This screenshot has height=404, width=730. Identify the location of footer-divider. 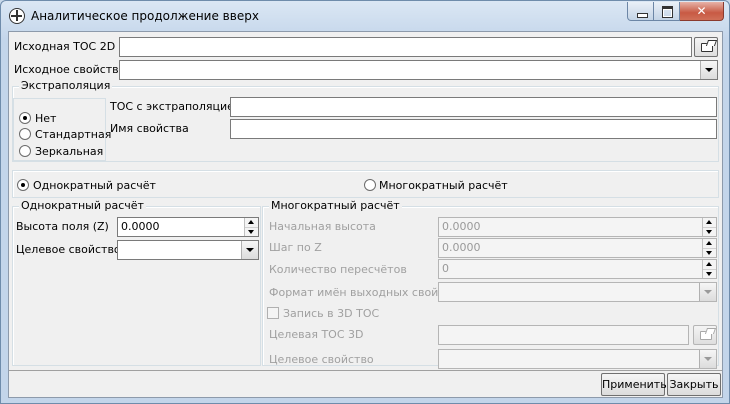
(365, 370).